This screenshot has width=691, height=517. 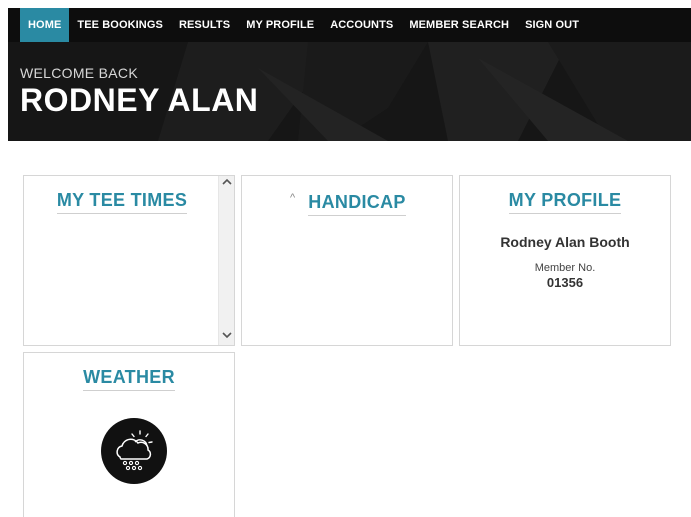 What do you see at coordinates (565, 242) in the screenshot?
I see `profile-full-name: Rodney Alan Booth` at bounding box center [565, 242].